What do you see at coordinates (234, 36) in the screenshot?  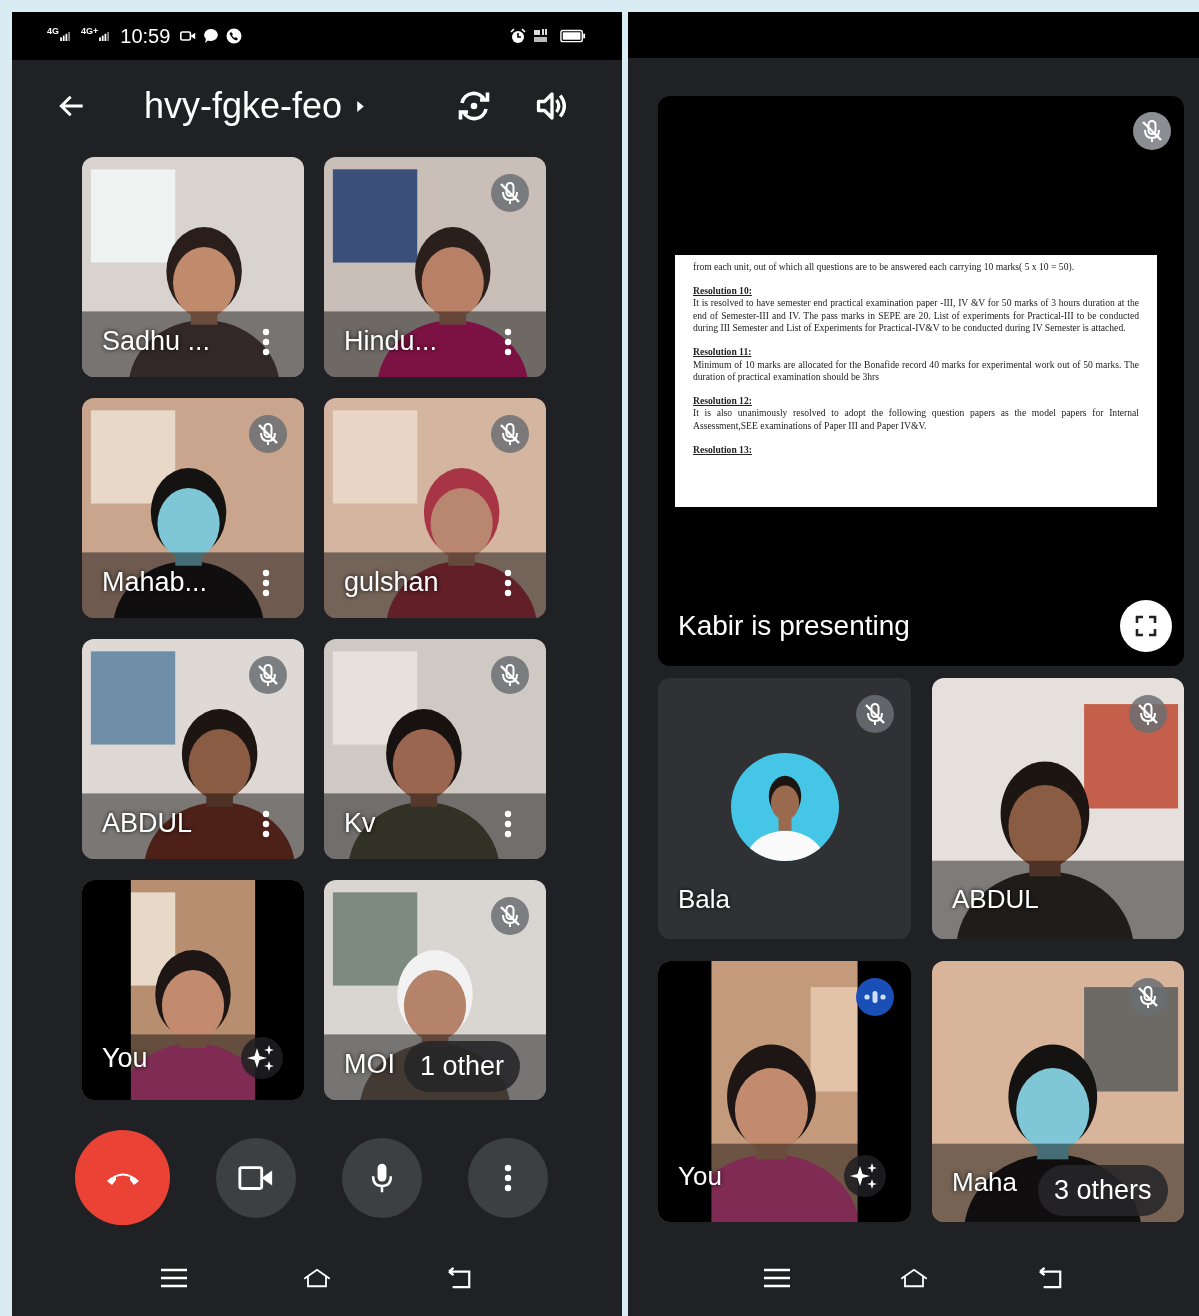 I see `phone-bubble-icon` at bounding box center [234, 36].